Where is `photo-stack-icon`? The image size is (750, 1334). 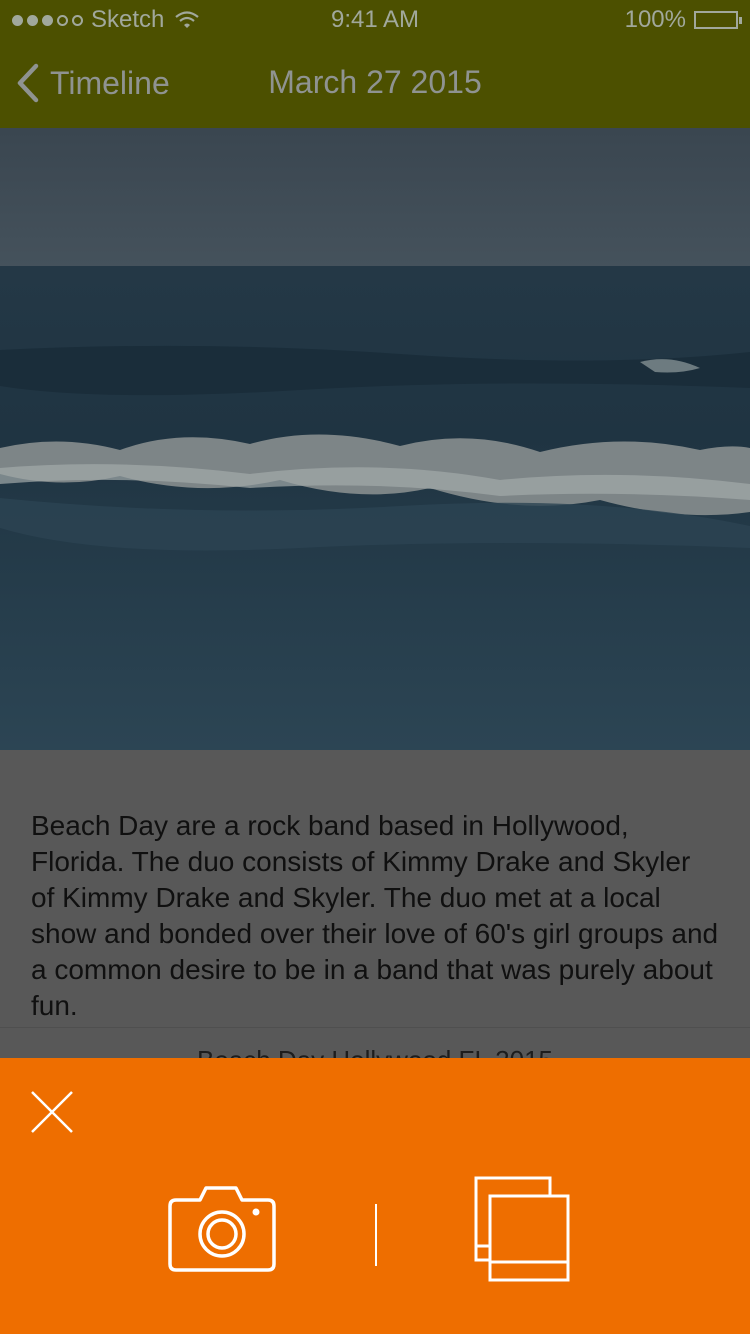 photo-stack-icon is located at coordinates (522, 1229).